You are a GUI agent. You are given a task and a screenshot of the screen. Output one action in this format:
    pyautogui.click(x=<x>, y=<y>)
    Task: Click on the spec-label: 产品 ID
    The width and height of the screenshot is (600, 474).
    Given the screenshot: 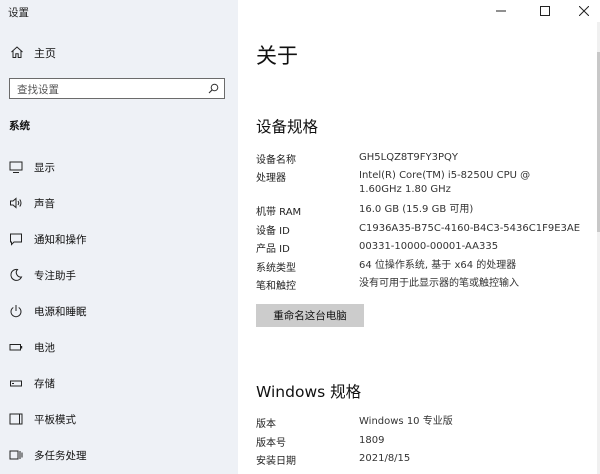 What is the action you would take?
    pyautogui.click(x=273, y=249)
    